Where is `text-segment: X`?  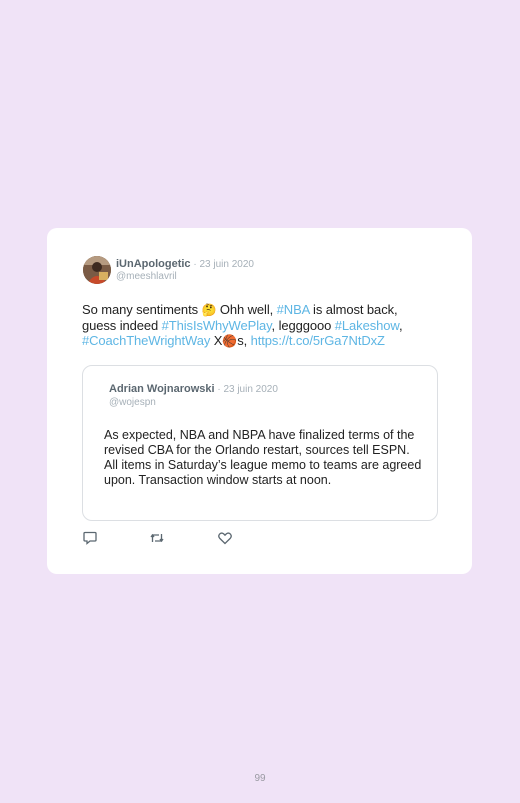 text-segment: X is located at coordinates (216, 340).